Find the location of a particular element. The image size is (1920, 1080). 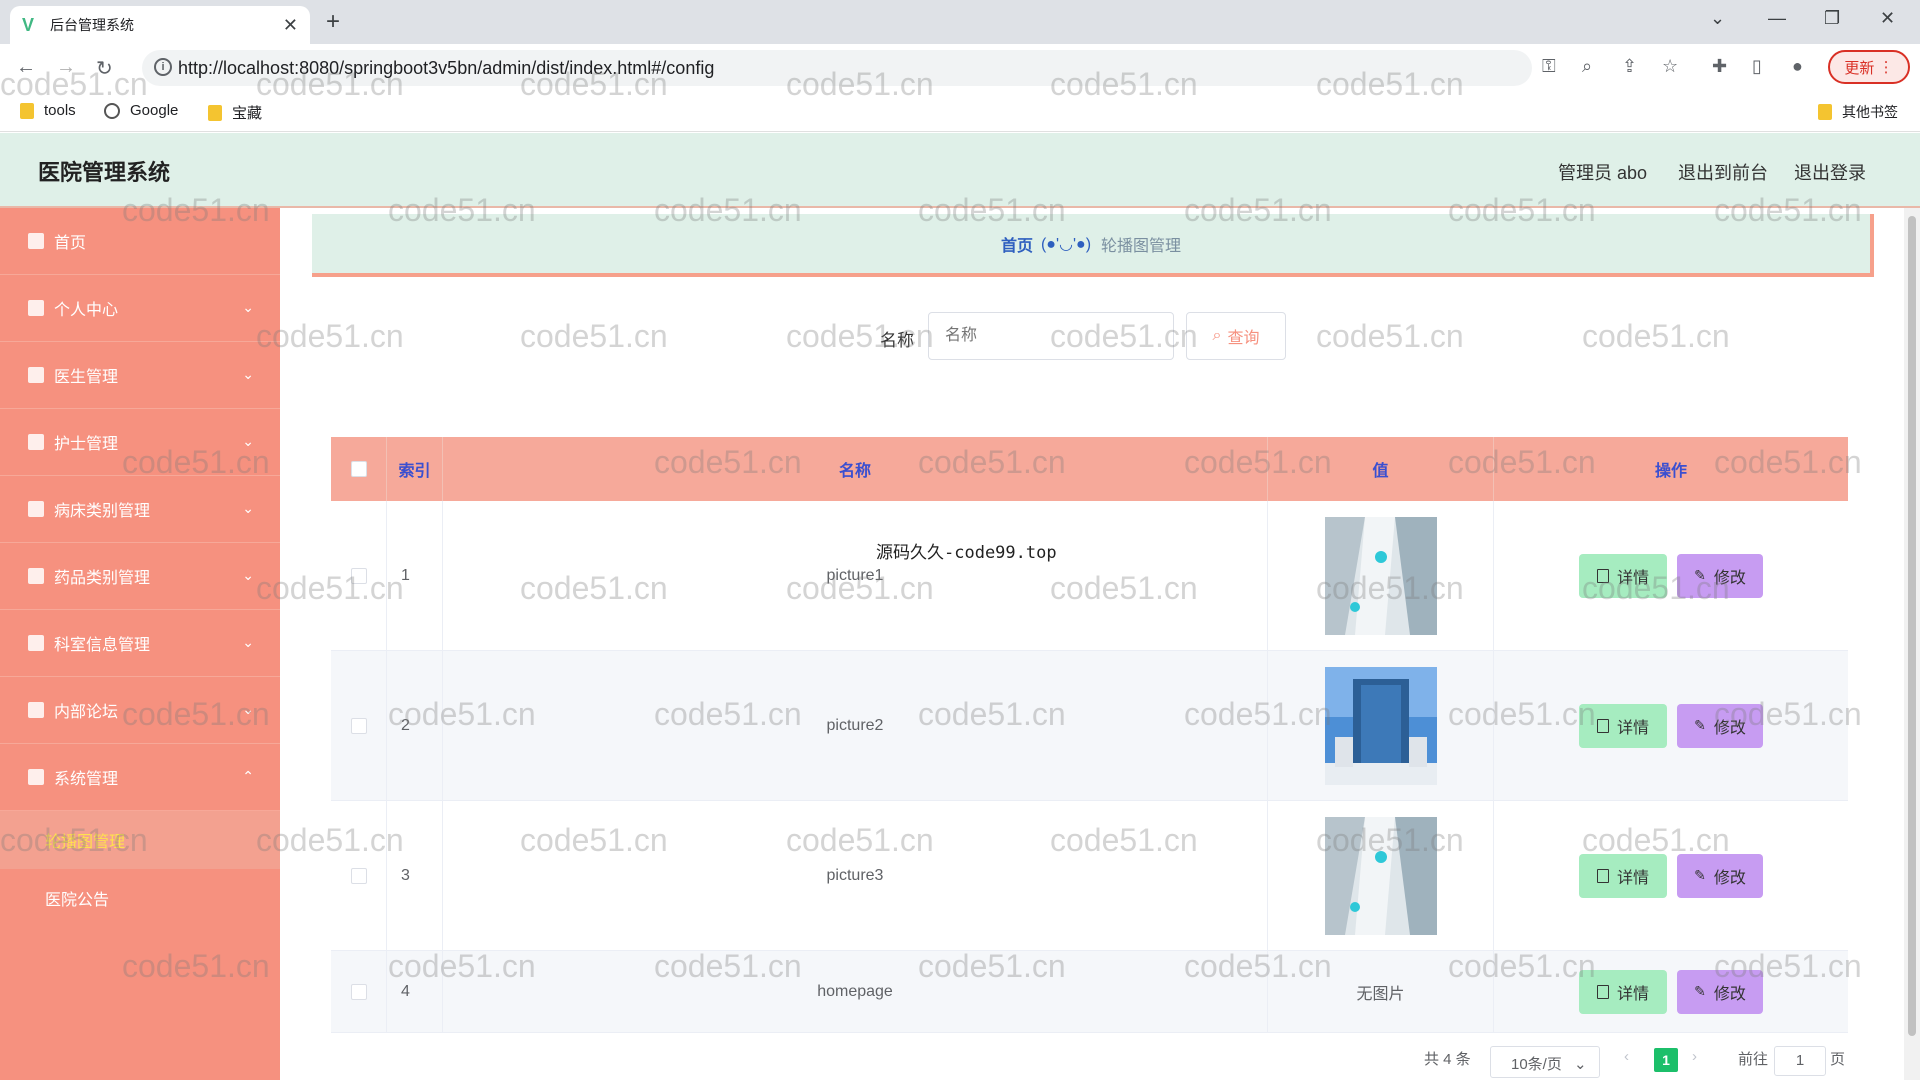

sidebar-item-bed-types: 病床类别管理 ⌄ is located at coordinates (140, 509).